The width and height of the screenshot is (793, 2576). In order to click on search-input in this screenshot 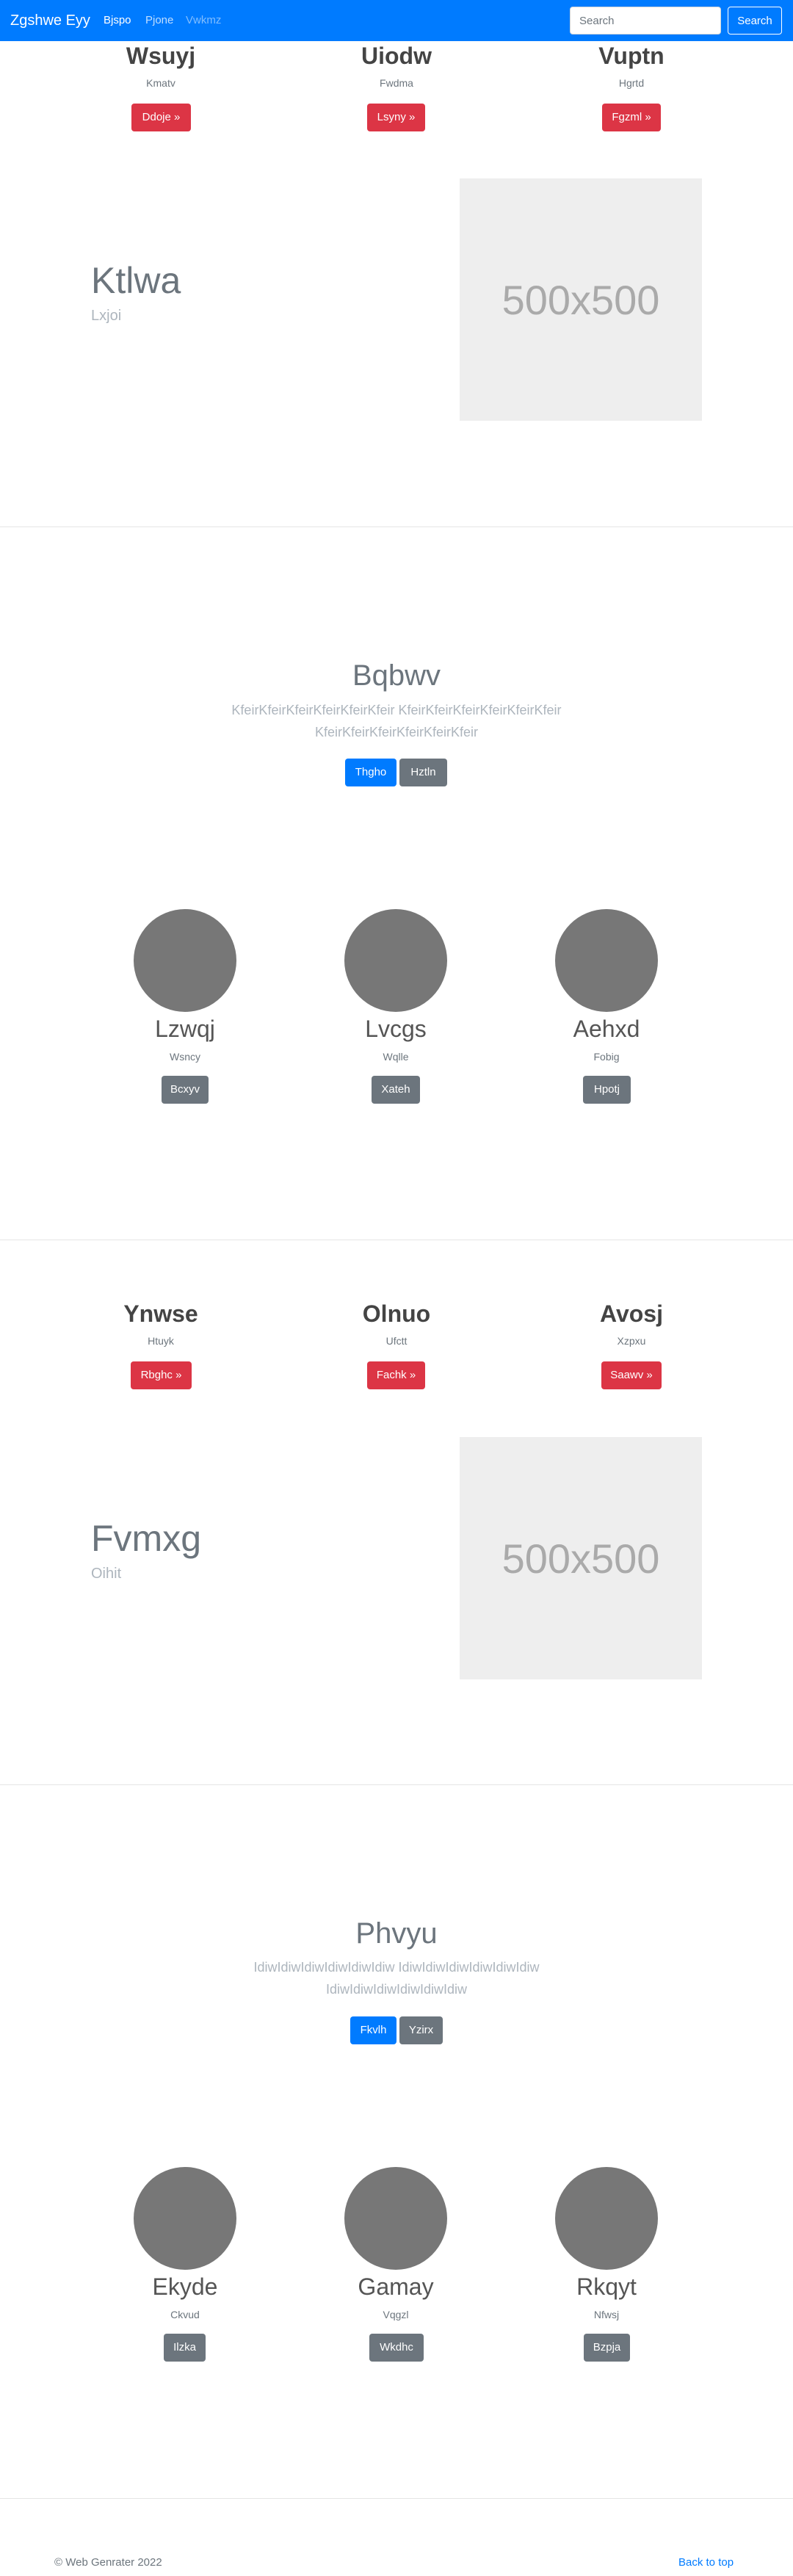, I will do `click(645, 21)`.